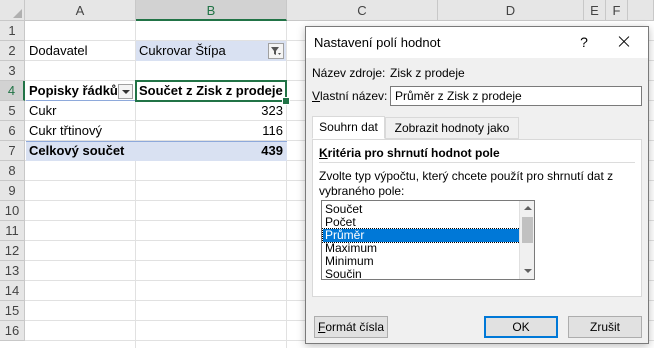 The width and height of the screenshot is (654, 348). Describe the element at coordinates (624, 42) in the screenshot. I see `close-icon` at that location.